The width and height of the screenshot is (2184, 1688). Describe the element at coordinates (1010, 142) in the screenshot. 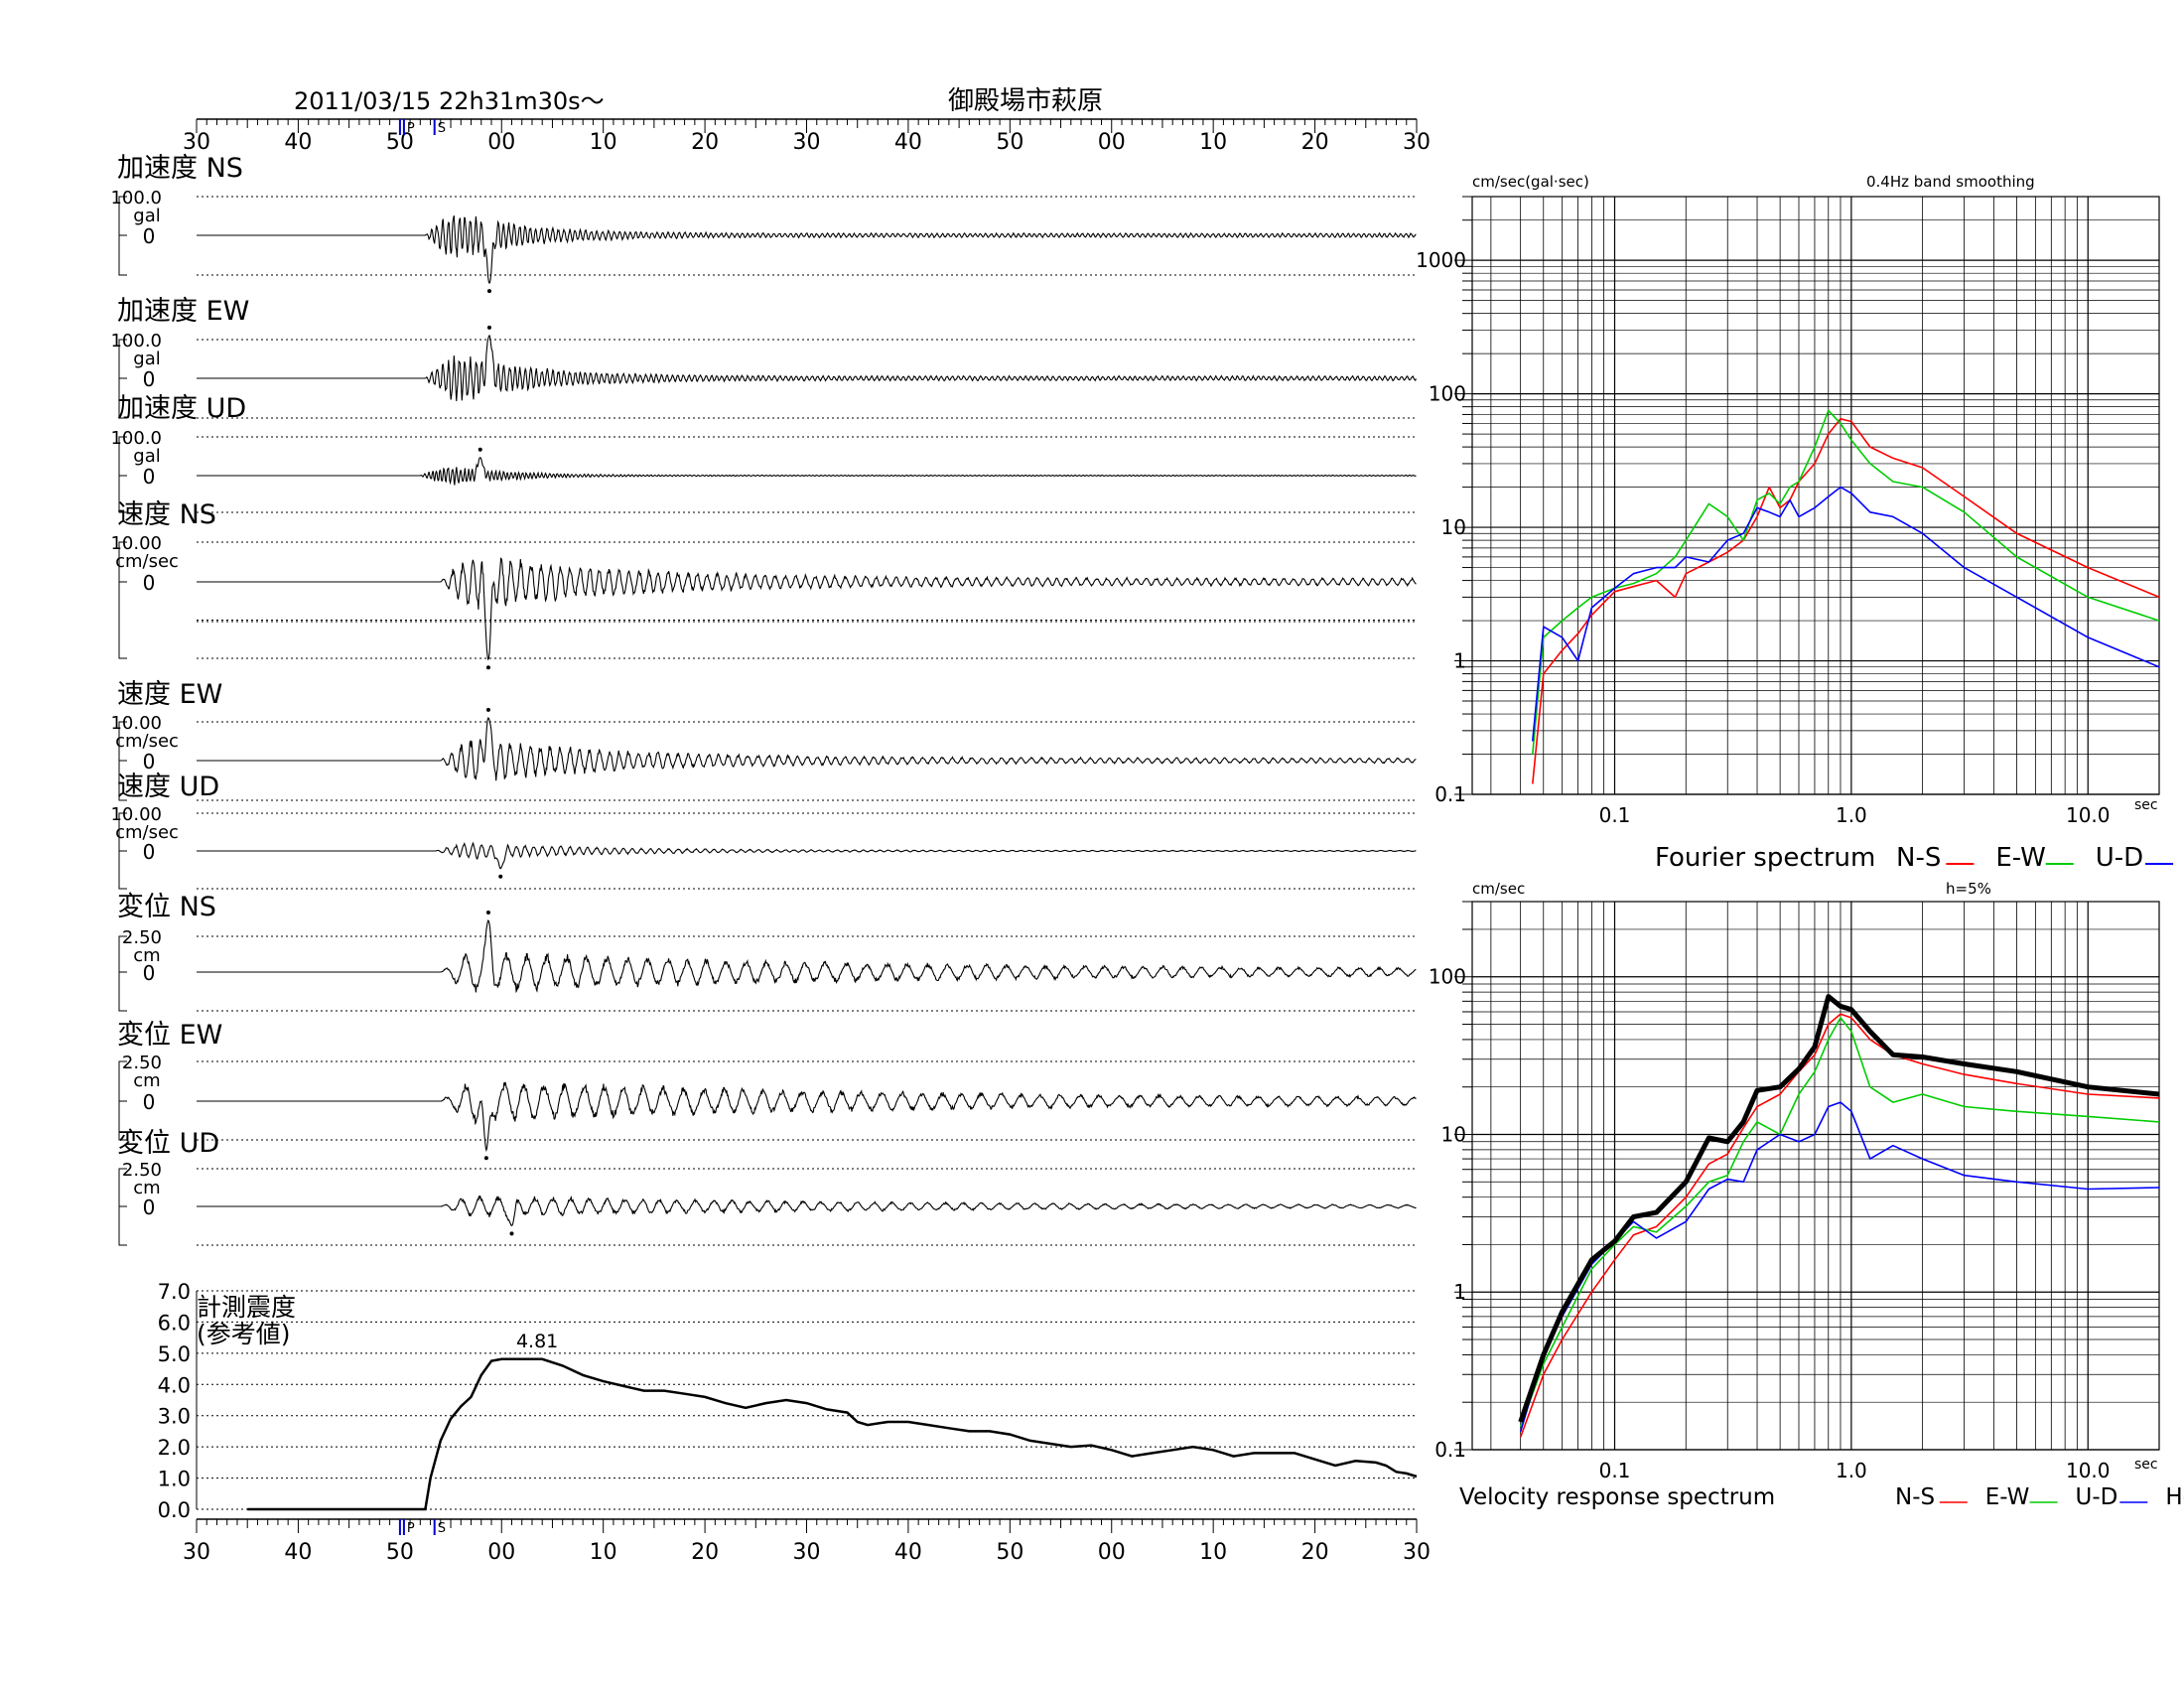

I see `time-tick-label: 50` at that location.